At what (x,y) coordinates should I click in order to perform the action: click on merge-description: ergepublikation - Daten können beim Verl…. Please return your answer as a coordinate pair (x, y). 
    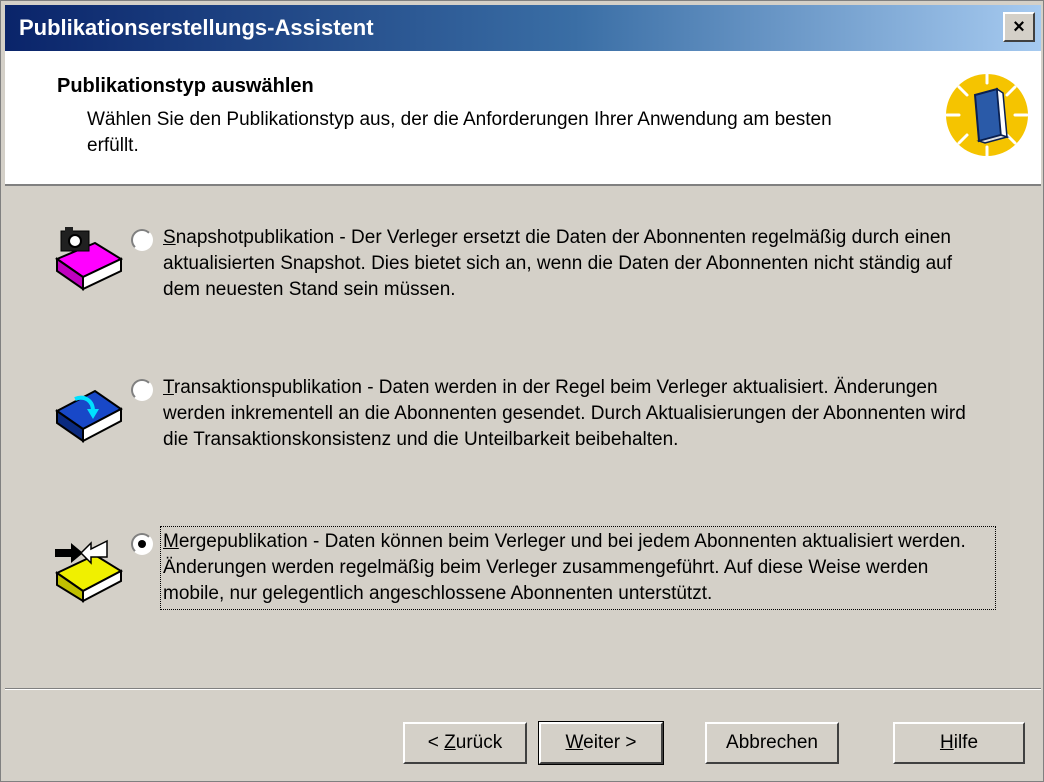
    Looking at the image, I should click on (564, 567).